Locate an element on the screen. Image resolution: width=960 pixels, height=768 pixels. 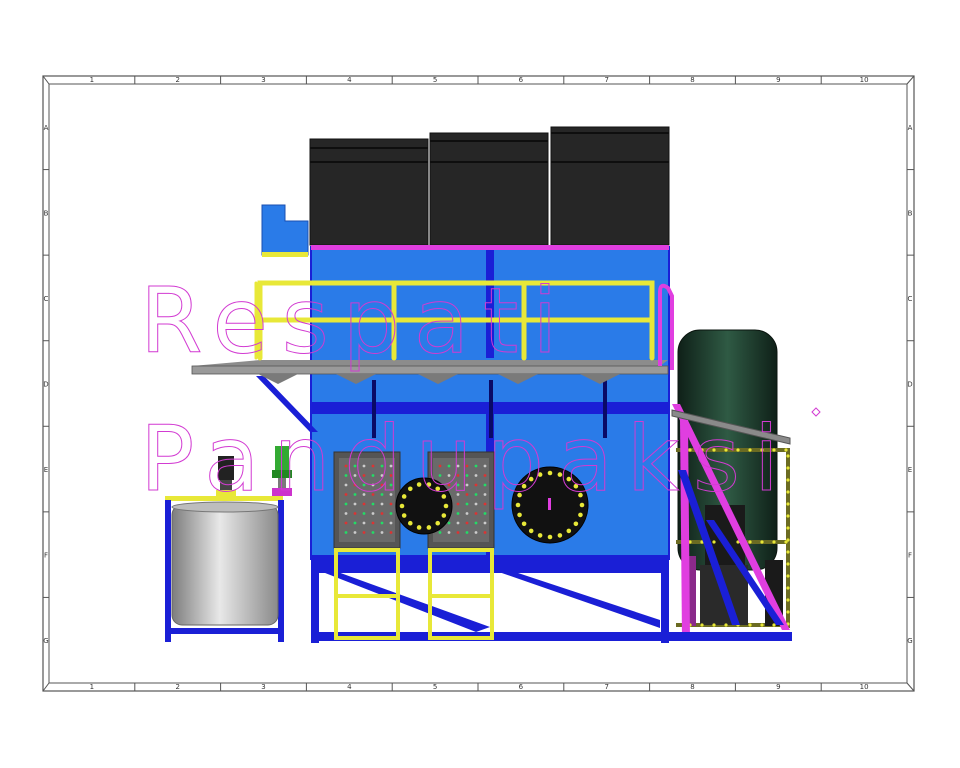
top-column-label: 4 is located at coordinates (349, 80).